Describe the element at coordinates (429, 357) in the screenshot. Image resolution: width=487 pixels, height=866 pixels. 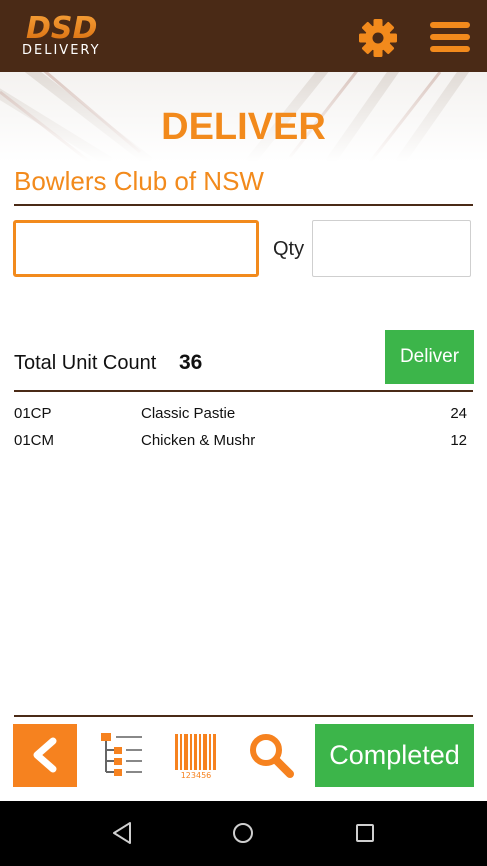
I see `deliver-button: Deliver` at that location.